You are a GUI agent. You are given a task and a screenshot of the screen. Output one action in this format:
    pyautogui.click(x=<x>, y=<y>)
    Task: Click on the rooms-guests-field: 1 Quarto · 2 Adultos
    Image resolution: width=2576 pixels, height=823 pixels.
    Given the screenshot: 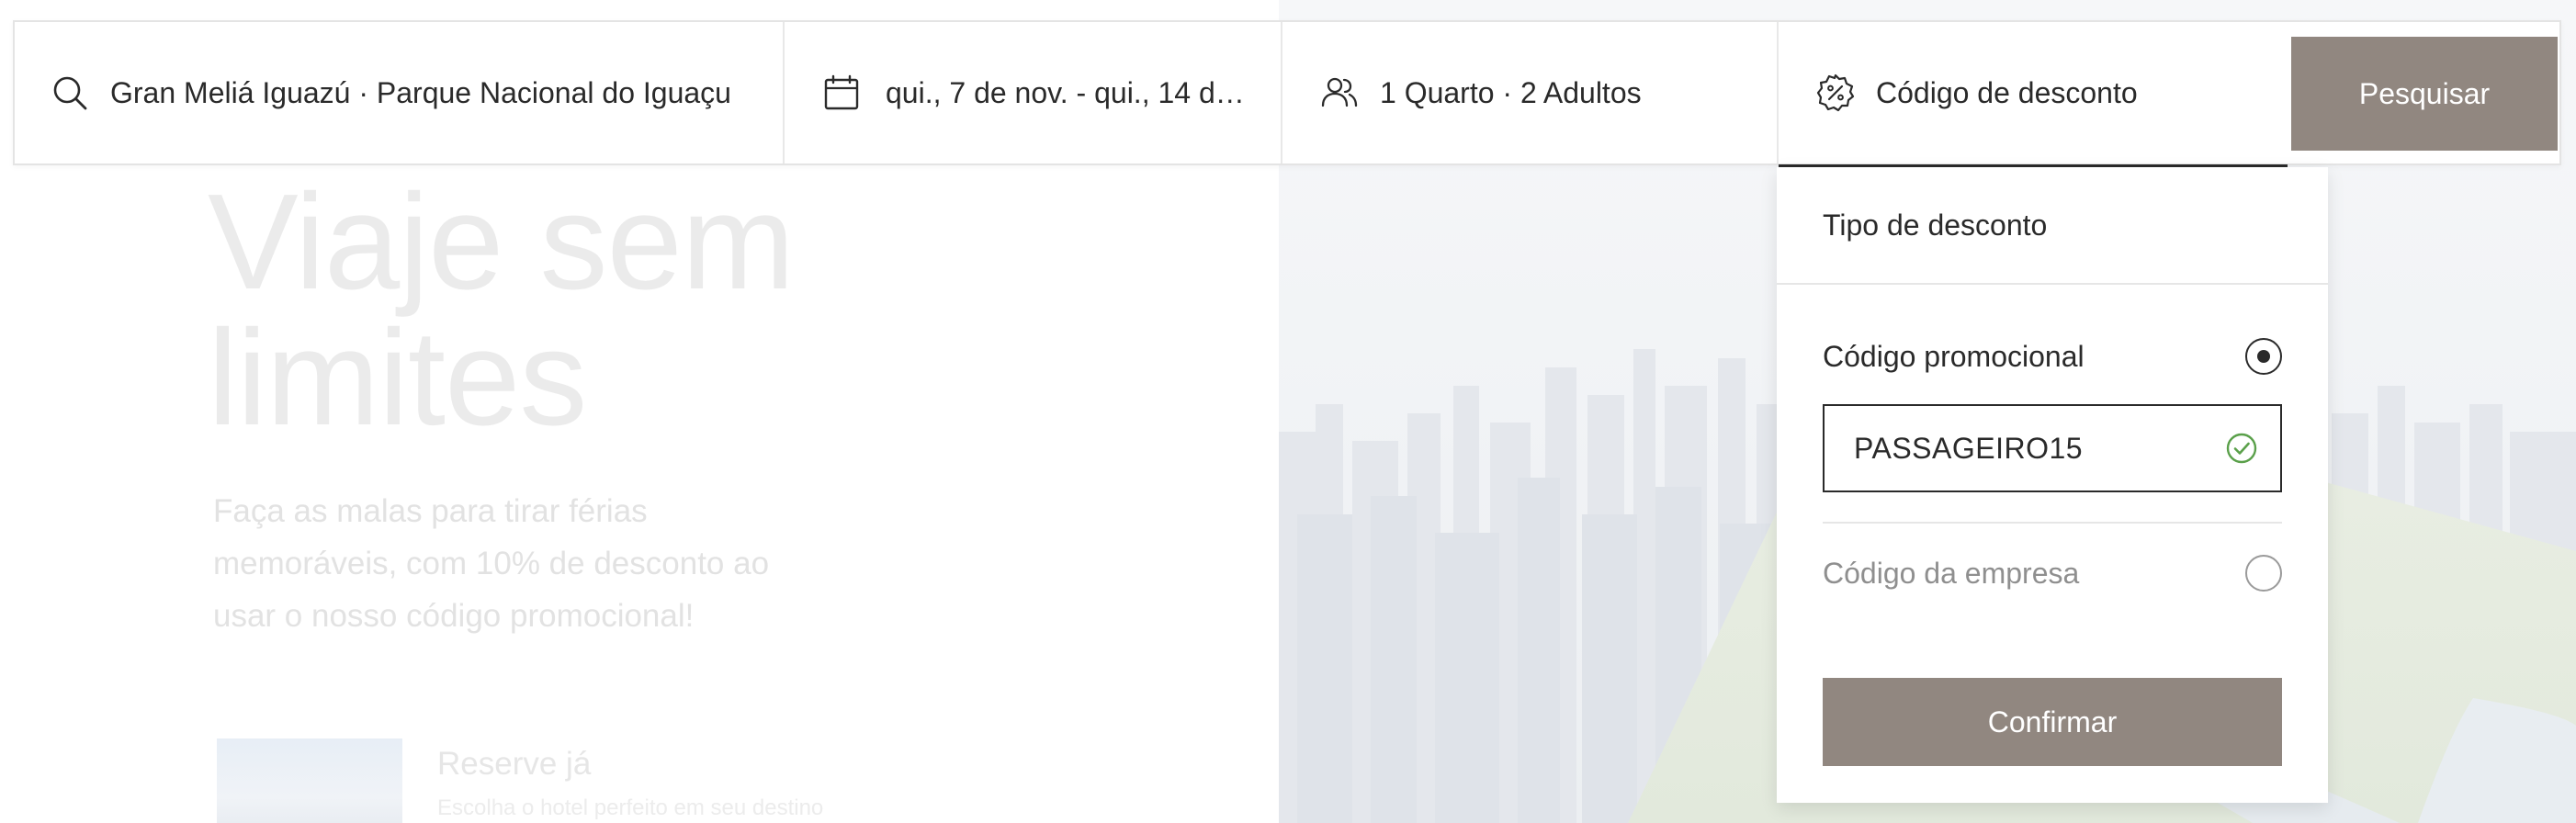 What is the action you would take?
    pyautogui.click(x=1530, y=92)
    